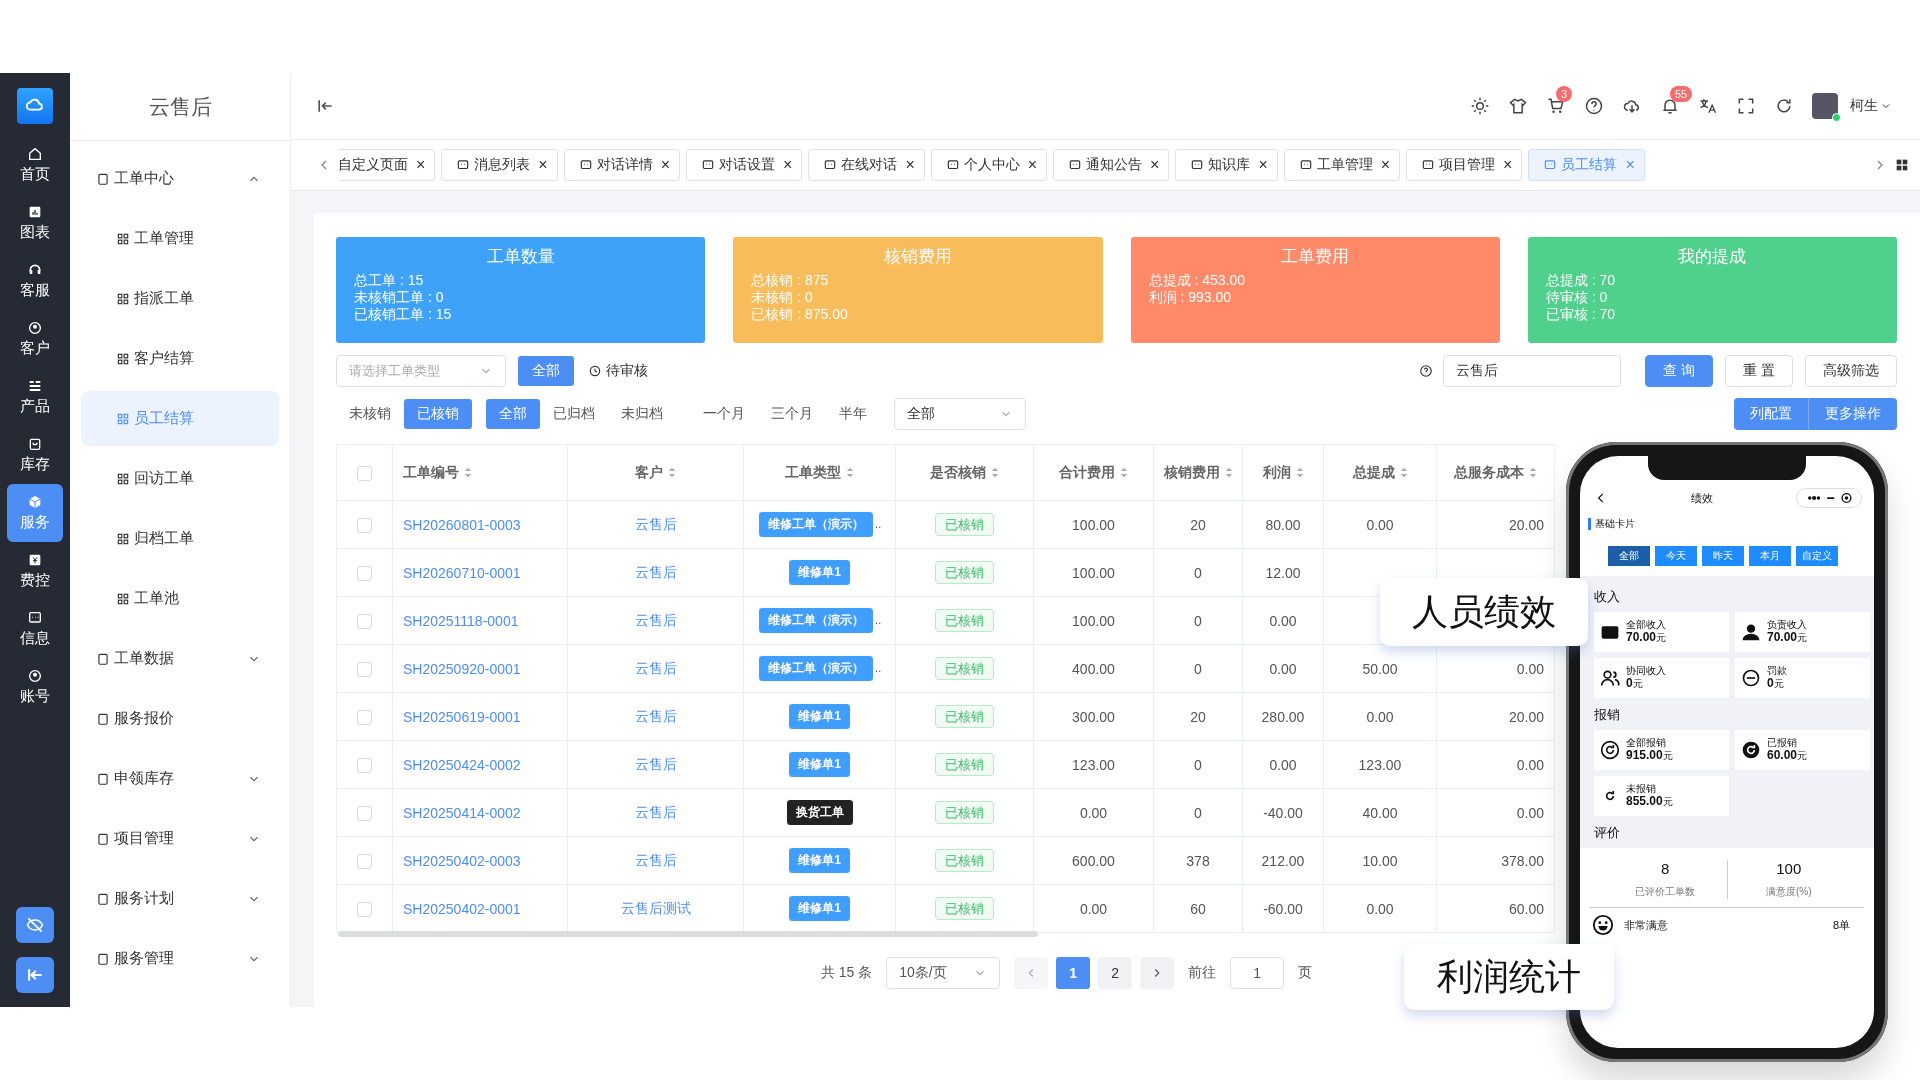 The image size is (1920, 1080). Describe the element at coordinates (1115, 973) in the screenshot. I see `page-button: 2` at that location.